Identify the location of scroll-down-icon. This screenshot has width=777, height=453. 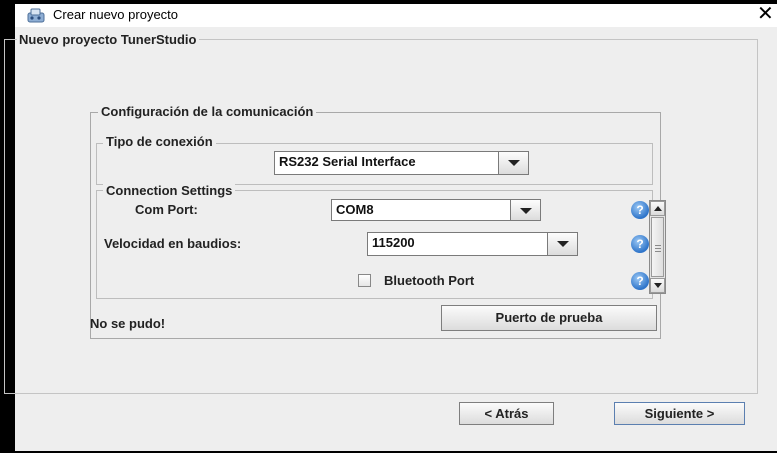
(657, 285).